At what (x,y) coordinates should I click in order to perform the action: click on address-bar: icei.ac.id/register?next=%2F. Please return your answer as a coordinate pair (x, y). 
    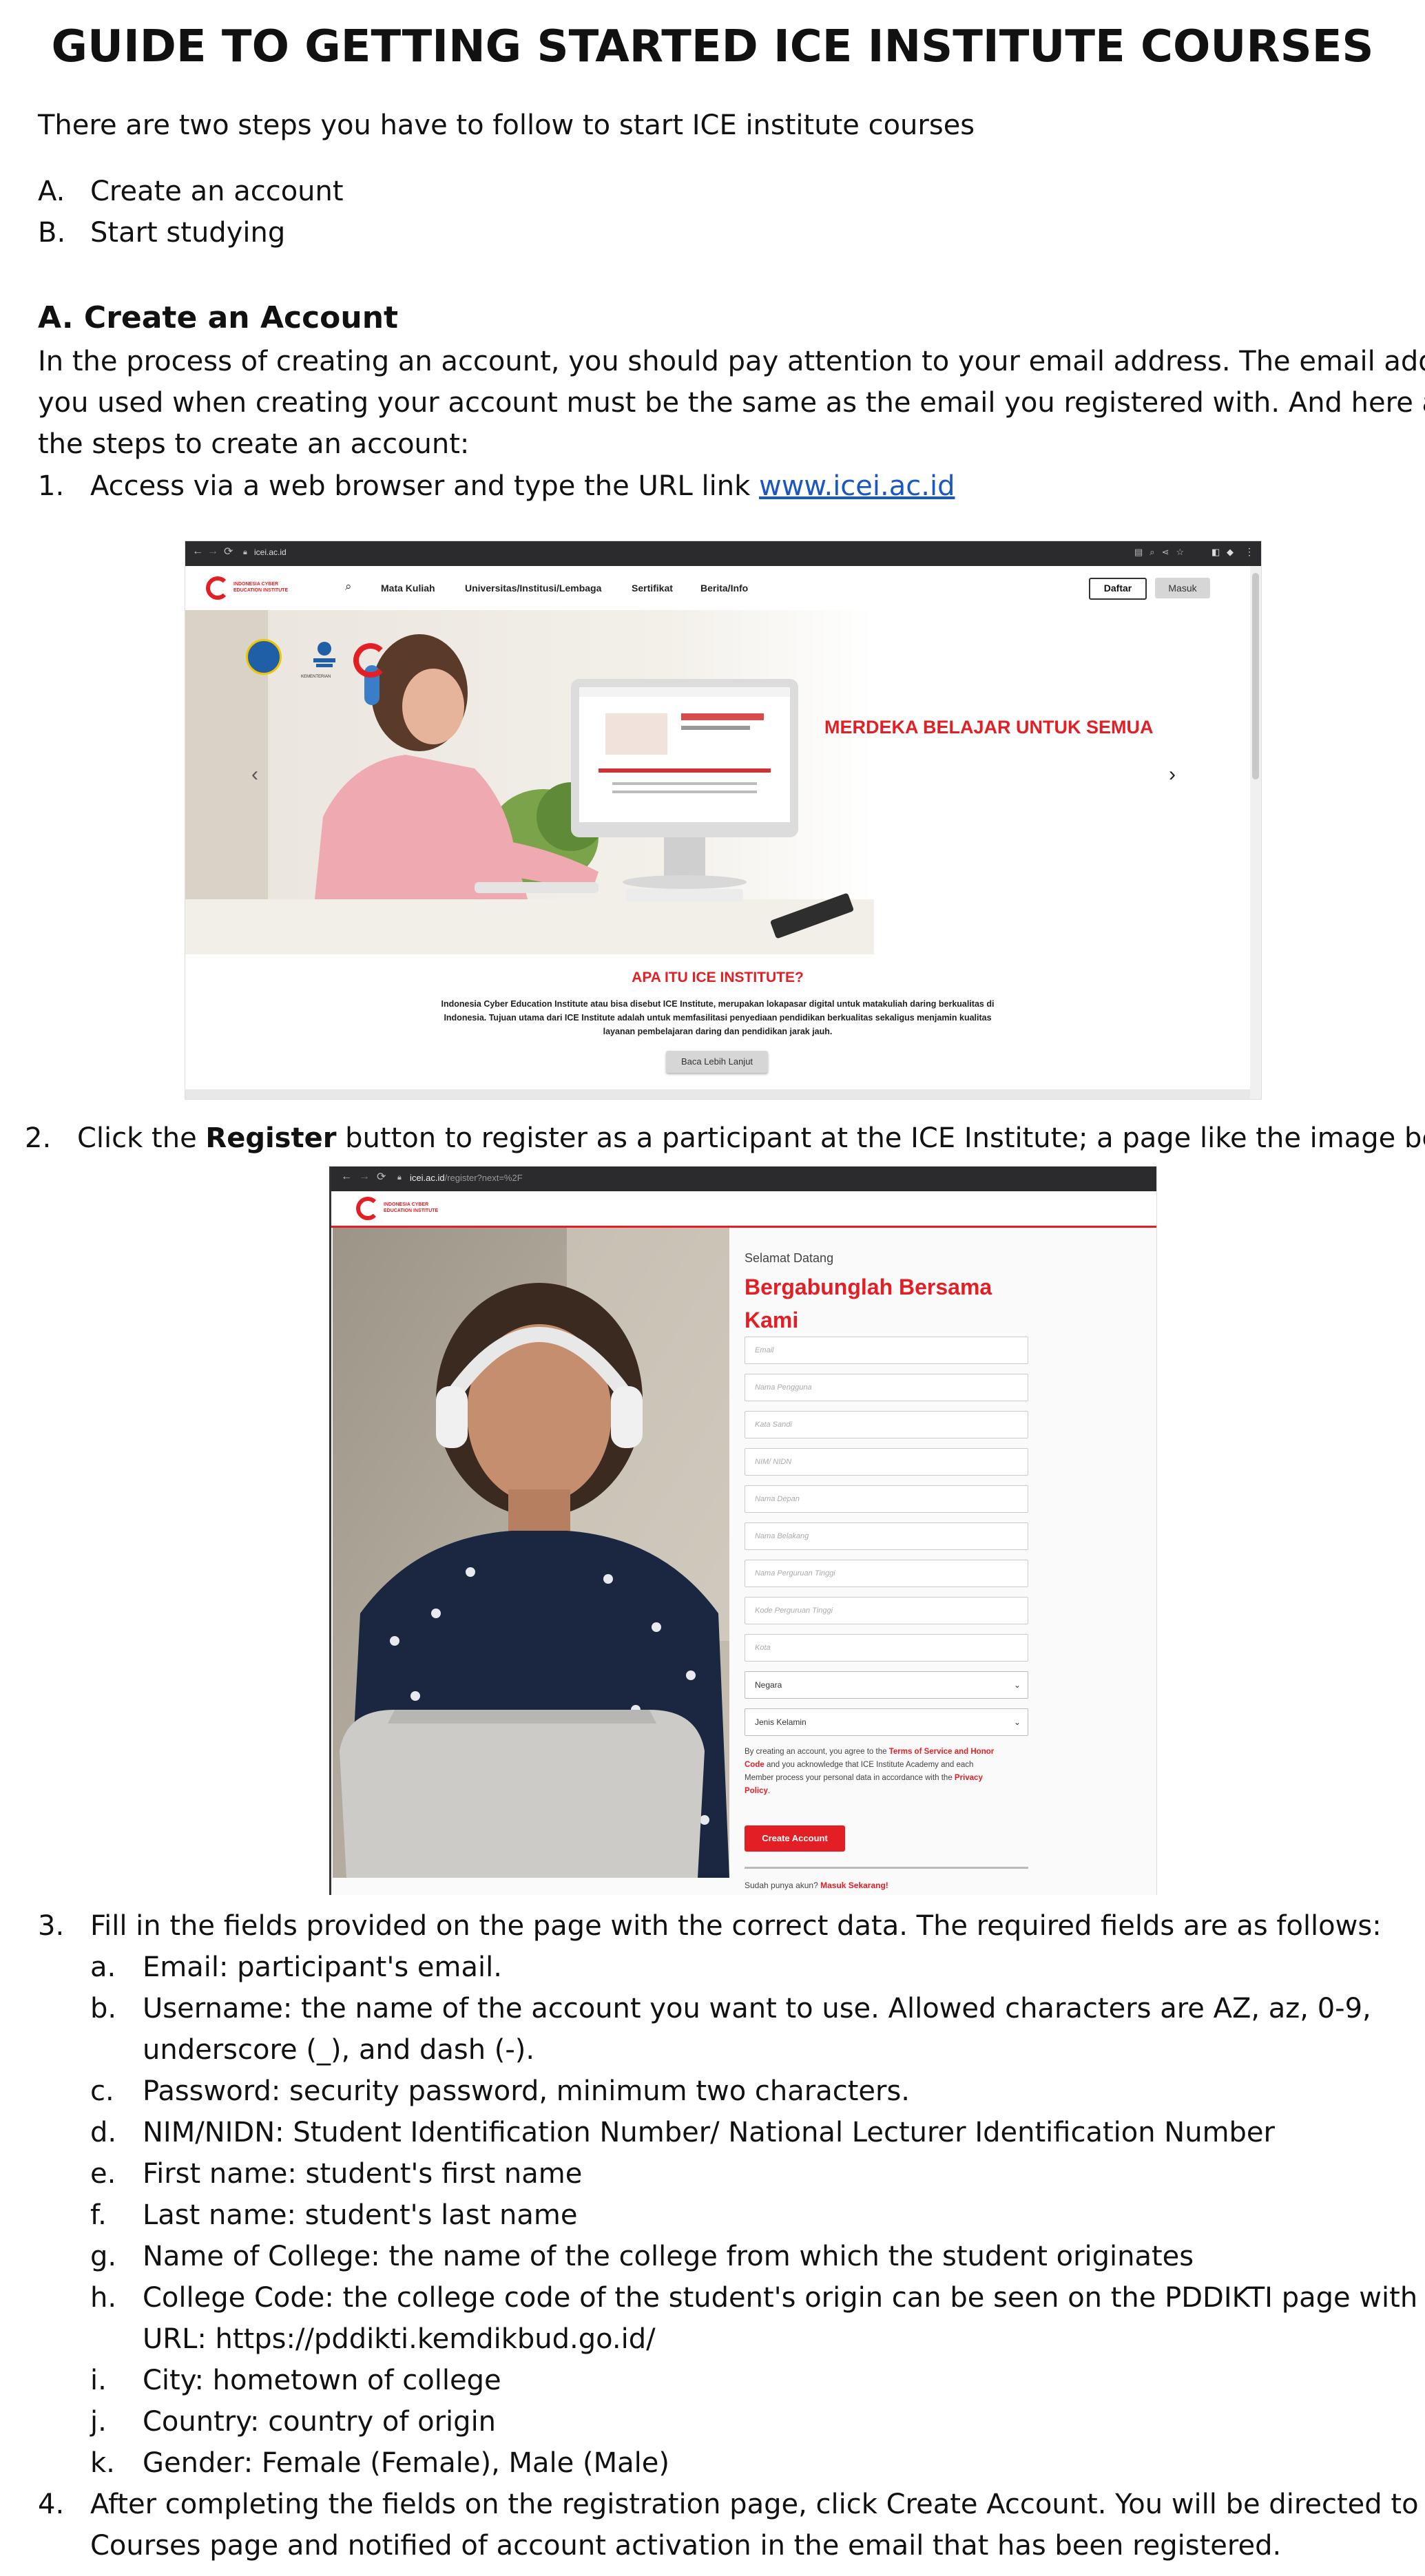
    Looking at the image, I should click on (466, 1178).